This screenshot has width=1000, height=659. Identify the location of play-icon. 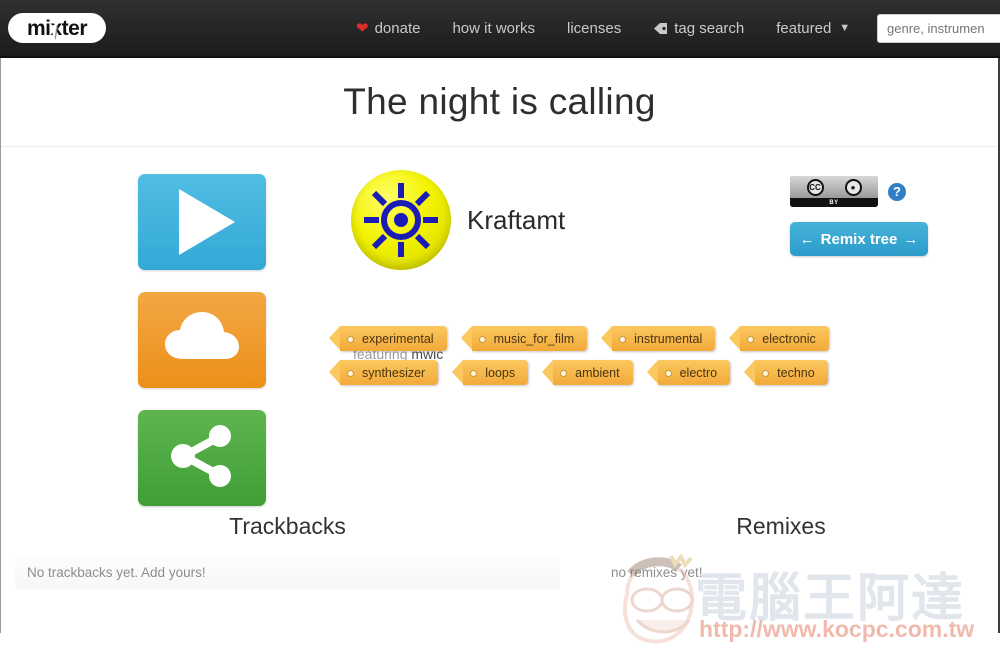
(207, 222).